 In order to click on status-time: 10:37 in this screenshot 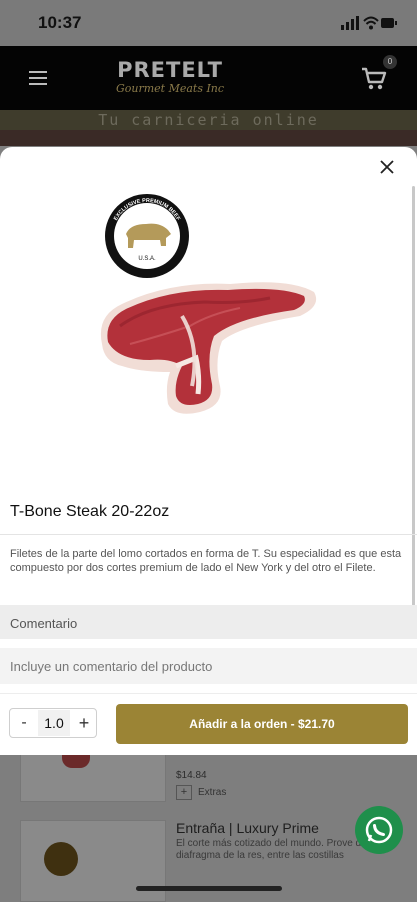, I will do `click(60, 22)`.